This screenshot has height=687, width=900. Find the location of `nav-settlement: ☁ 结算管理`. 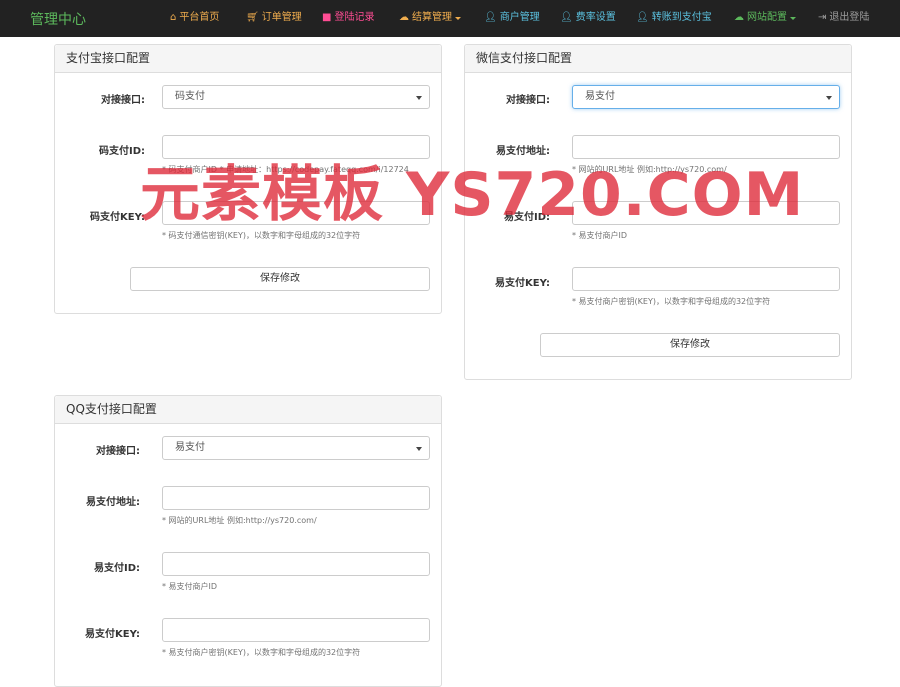

nav-settlement: ☁ 结算管理 is located at coordinates (430, 18).